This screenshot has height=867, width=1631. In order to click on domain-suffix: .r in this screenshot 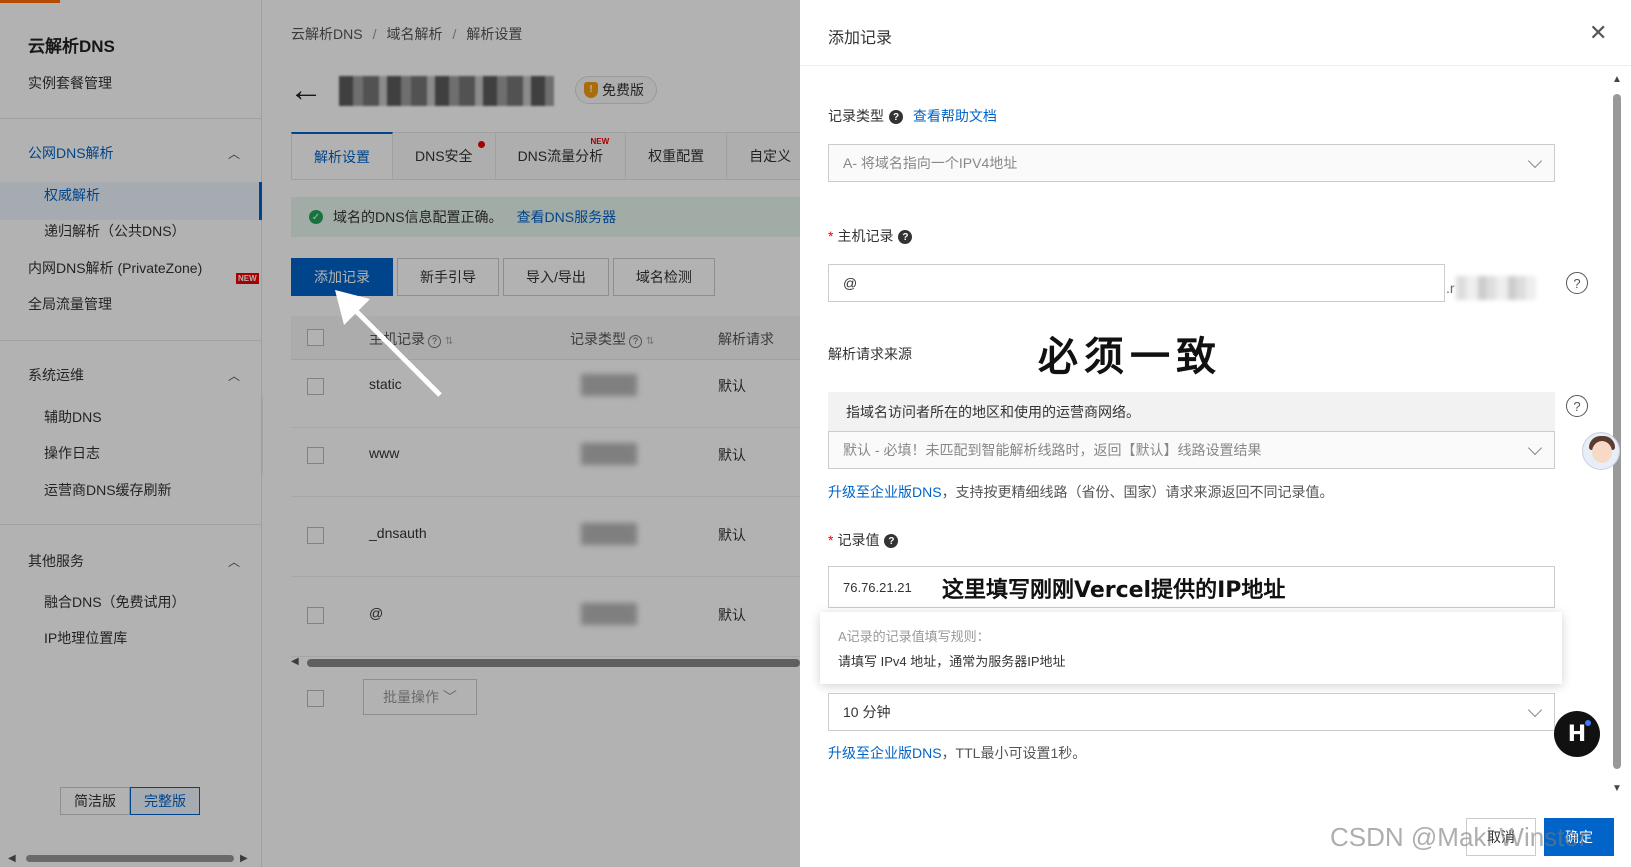, I will do `click(1493, 288)`.